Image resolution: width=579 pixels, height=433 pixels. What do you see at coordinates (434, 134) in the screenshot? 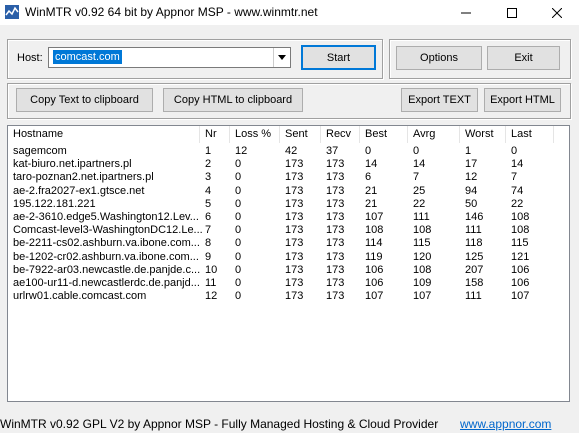
I see `column-header-avrg: Avrg` at bounding box center [434, 134].